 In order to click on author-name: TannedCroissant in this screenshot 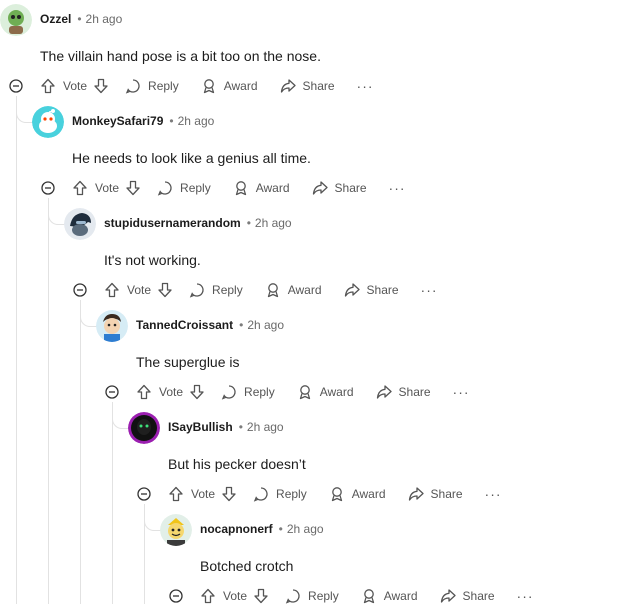, I will do `click(184, 325)`.